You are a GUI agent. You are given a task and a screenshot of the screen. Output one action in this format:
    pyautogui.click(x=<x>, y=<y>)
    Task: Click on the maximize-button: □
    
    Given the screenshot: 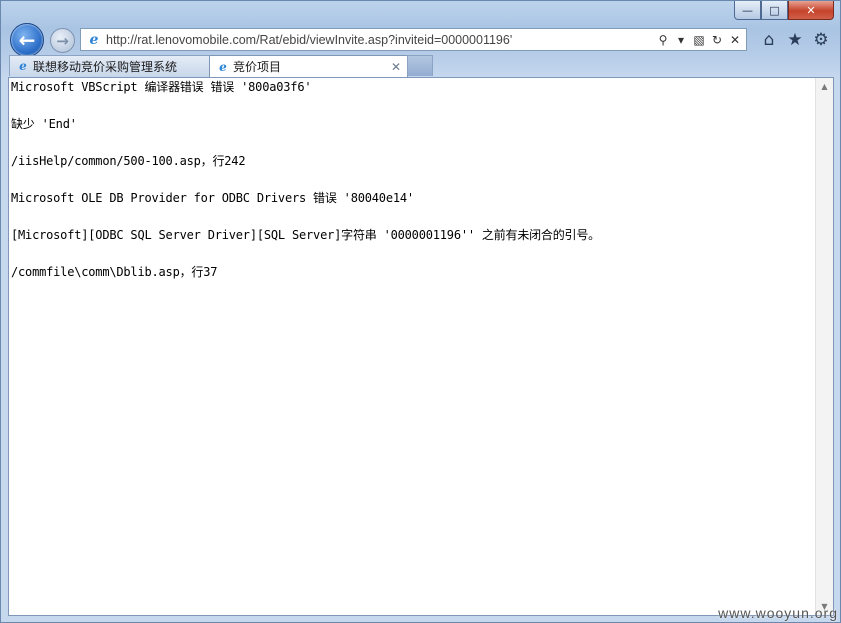 What is the action you would take?
    pyautogui.click(x=774, y=10)
    